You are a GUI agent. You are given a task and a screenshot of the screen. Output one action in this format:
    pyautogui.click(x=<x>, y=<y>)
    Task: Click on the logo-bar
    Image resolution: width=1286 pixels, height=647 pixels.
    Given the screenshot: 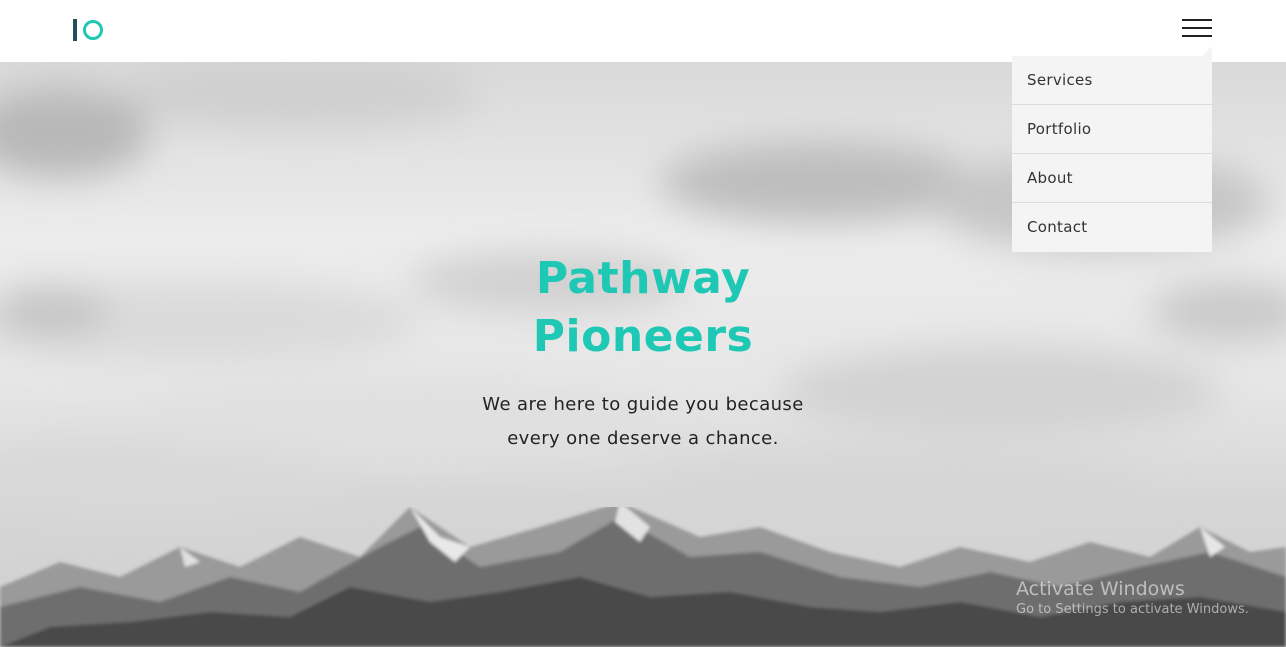 What is the action you would take?
    pyautogui.click(x=75, y=30)
    